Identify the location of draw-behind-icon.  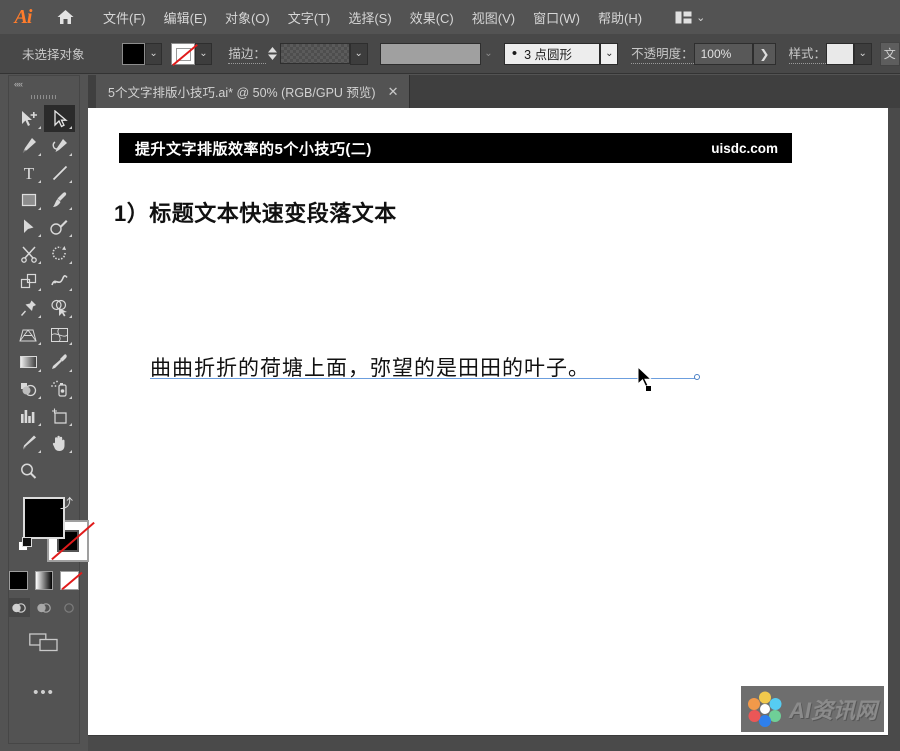
(44, 607).